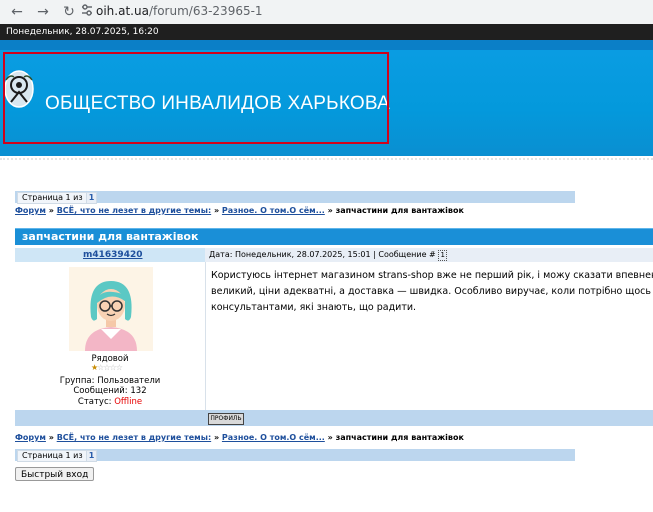 This screenshot has height=512, width=653. What do you see at coordinates (226, 419) in the screenshot?
I see `profile-button: ПРОФИЛЬ` at bounding box center [226, 419].